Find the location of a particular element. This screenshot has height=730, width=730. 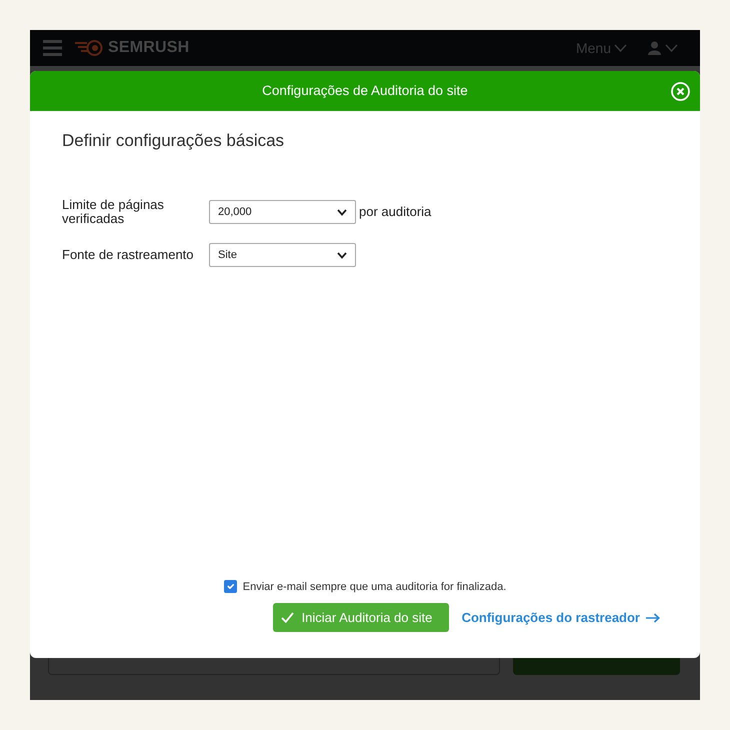

email-checkbox is located at coordinates (230, 587).